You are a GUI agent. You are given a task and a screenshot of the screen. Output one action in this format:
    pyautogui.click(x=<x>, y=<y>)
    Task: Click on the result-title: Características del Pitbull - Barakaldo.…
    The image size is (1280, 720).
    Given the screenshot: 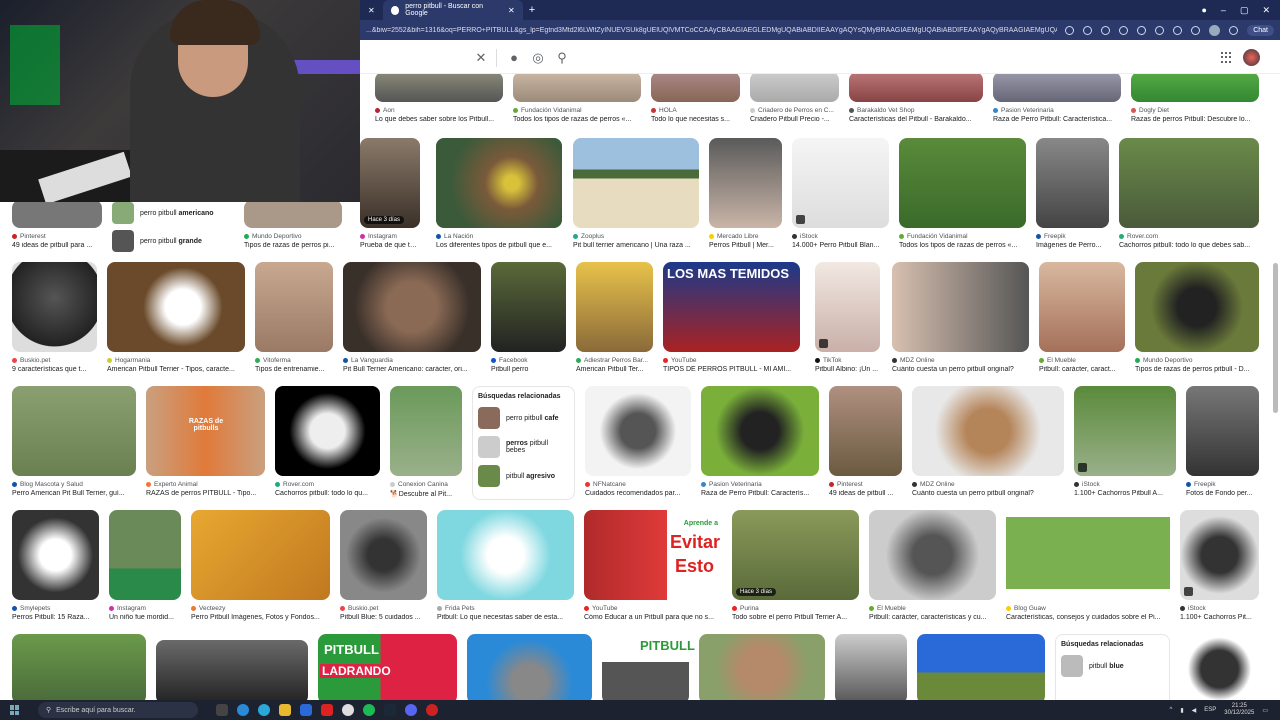 What is the action you would take?
    pyautogui.click(x=916, y=119)
    